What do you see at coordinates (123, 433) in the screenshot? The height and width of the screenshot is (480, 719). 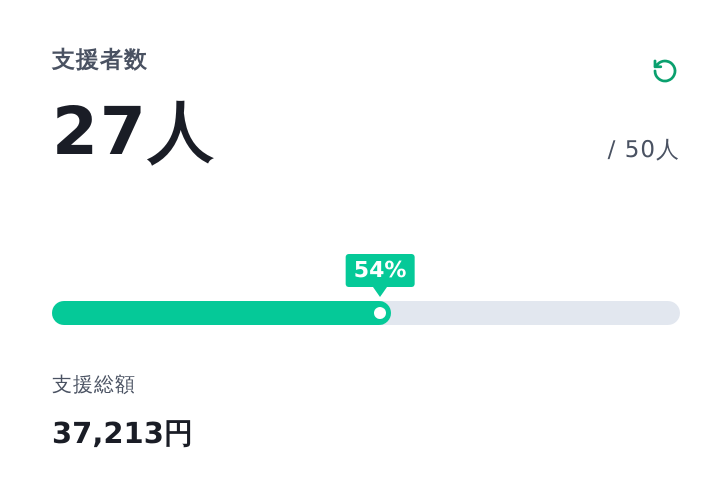 I see `total-amount: 37,213円` at bounding box center [123, 433].